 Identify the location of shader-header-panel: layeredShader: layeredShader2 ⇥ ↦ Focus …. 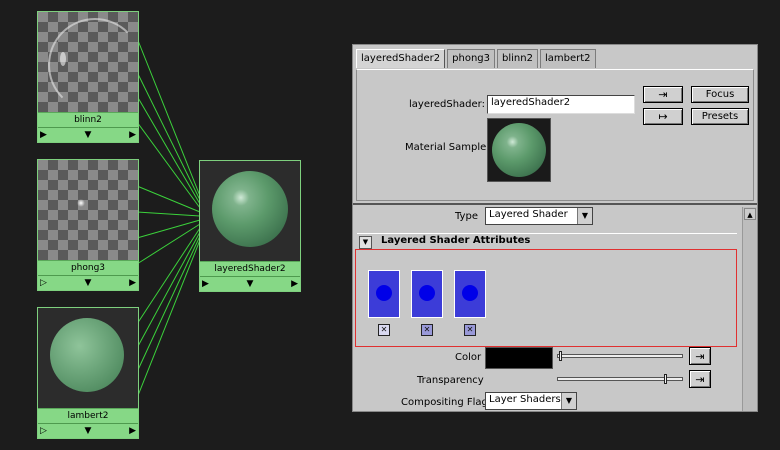
(555, 135).